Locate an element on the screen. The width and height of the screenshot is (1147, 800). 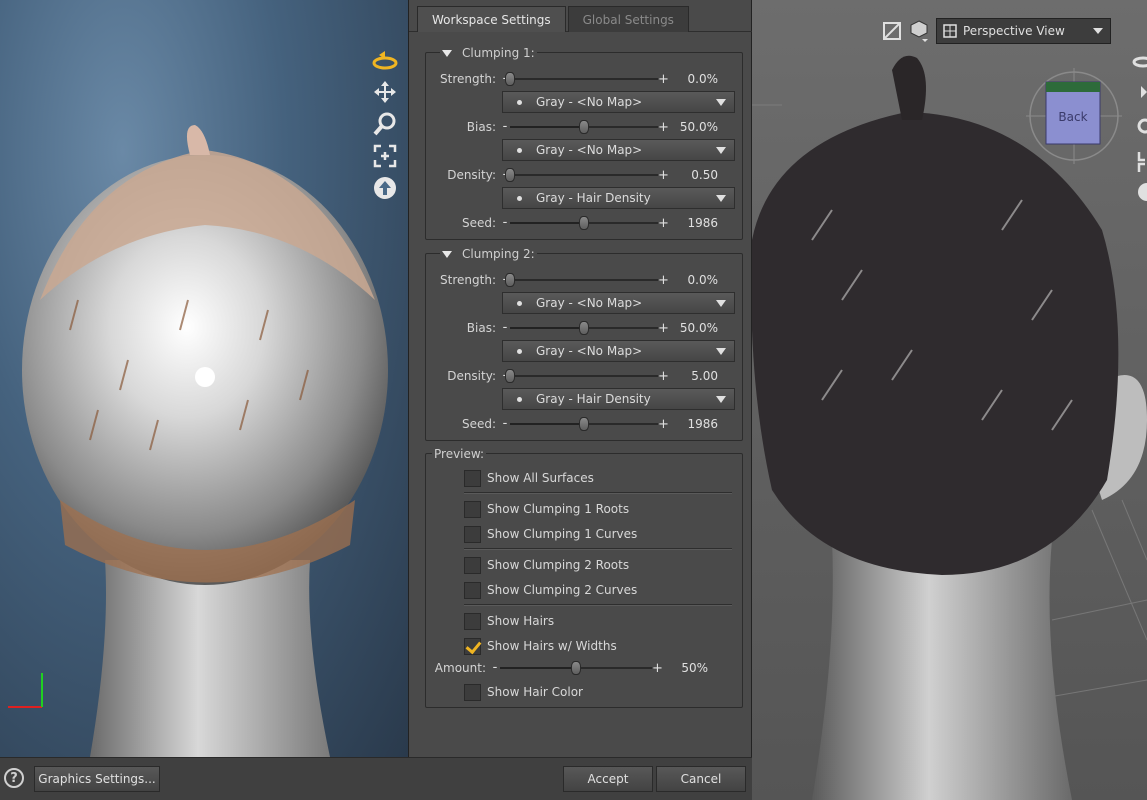
clumping2-strength-row: Strength: -+ 0.0% is located at coordinates (585, 280).